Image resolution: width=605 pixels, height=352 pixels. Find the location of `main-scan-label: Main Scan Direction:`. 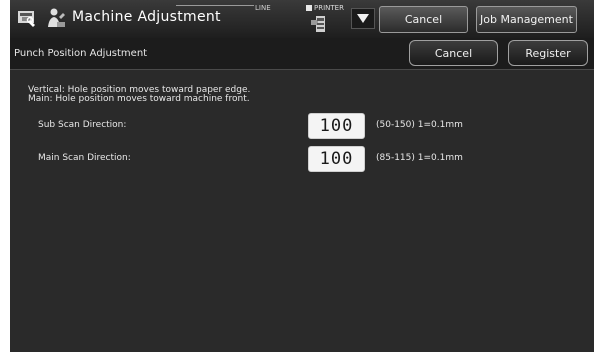

main-scan-label: Main Scan Direction: is located at coordinates (84, 158).